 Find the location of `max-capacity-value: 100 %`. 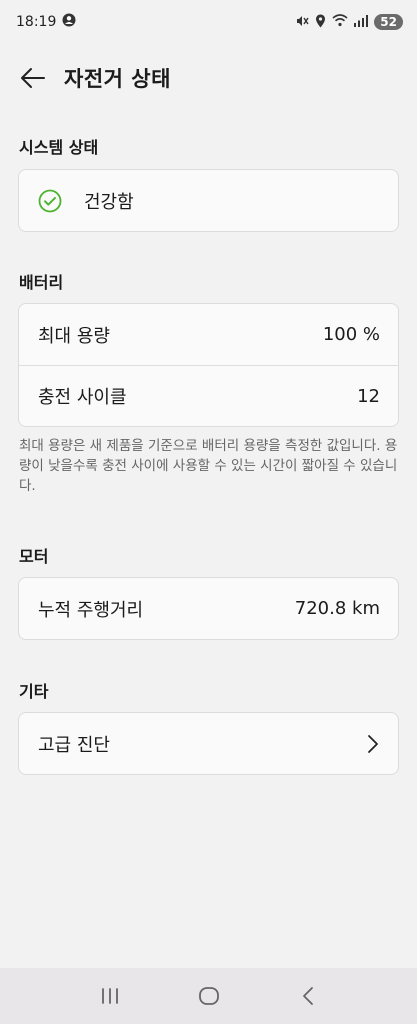

max-capacity-value: 100 % is located at coordinates (351, 334).